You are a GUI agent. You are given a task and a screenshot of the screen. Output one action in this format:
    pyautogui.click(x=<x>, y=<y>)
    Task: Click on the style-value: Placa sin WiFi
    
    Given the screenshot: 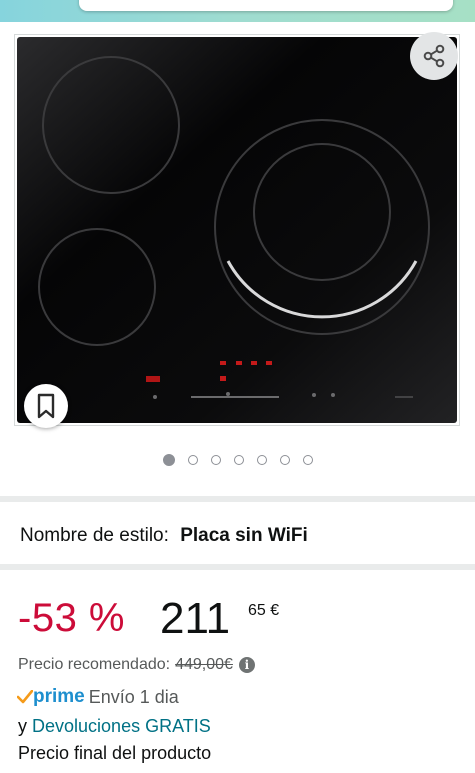 What is the action you would take?
    pyautogui.click(x=244, y=535)
    